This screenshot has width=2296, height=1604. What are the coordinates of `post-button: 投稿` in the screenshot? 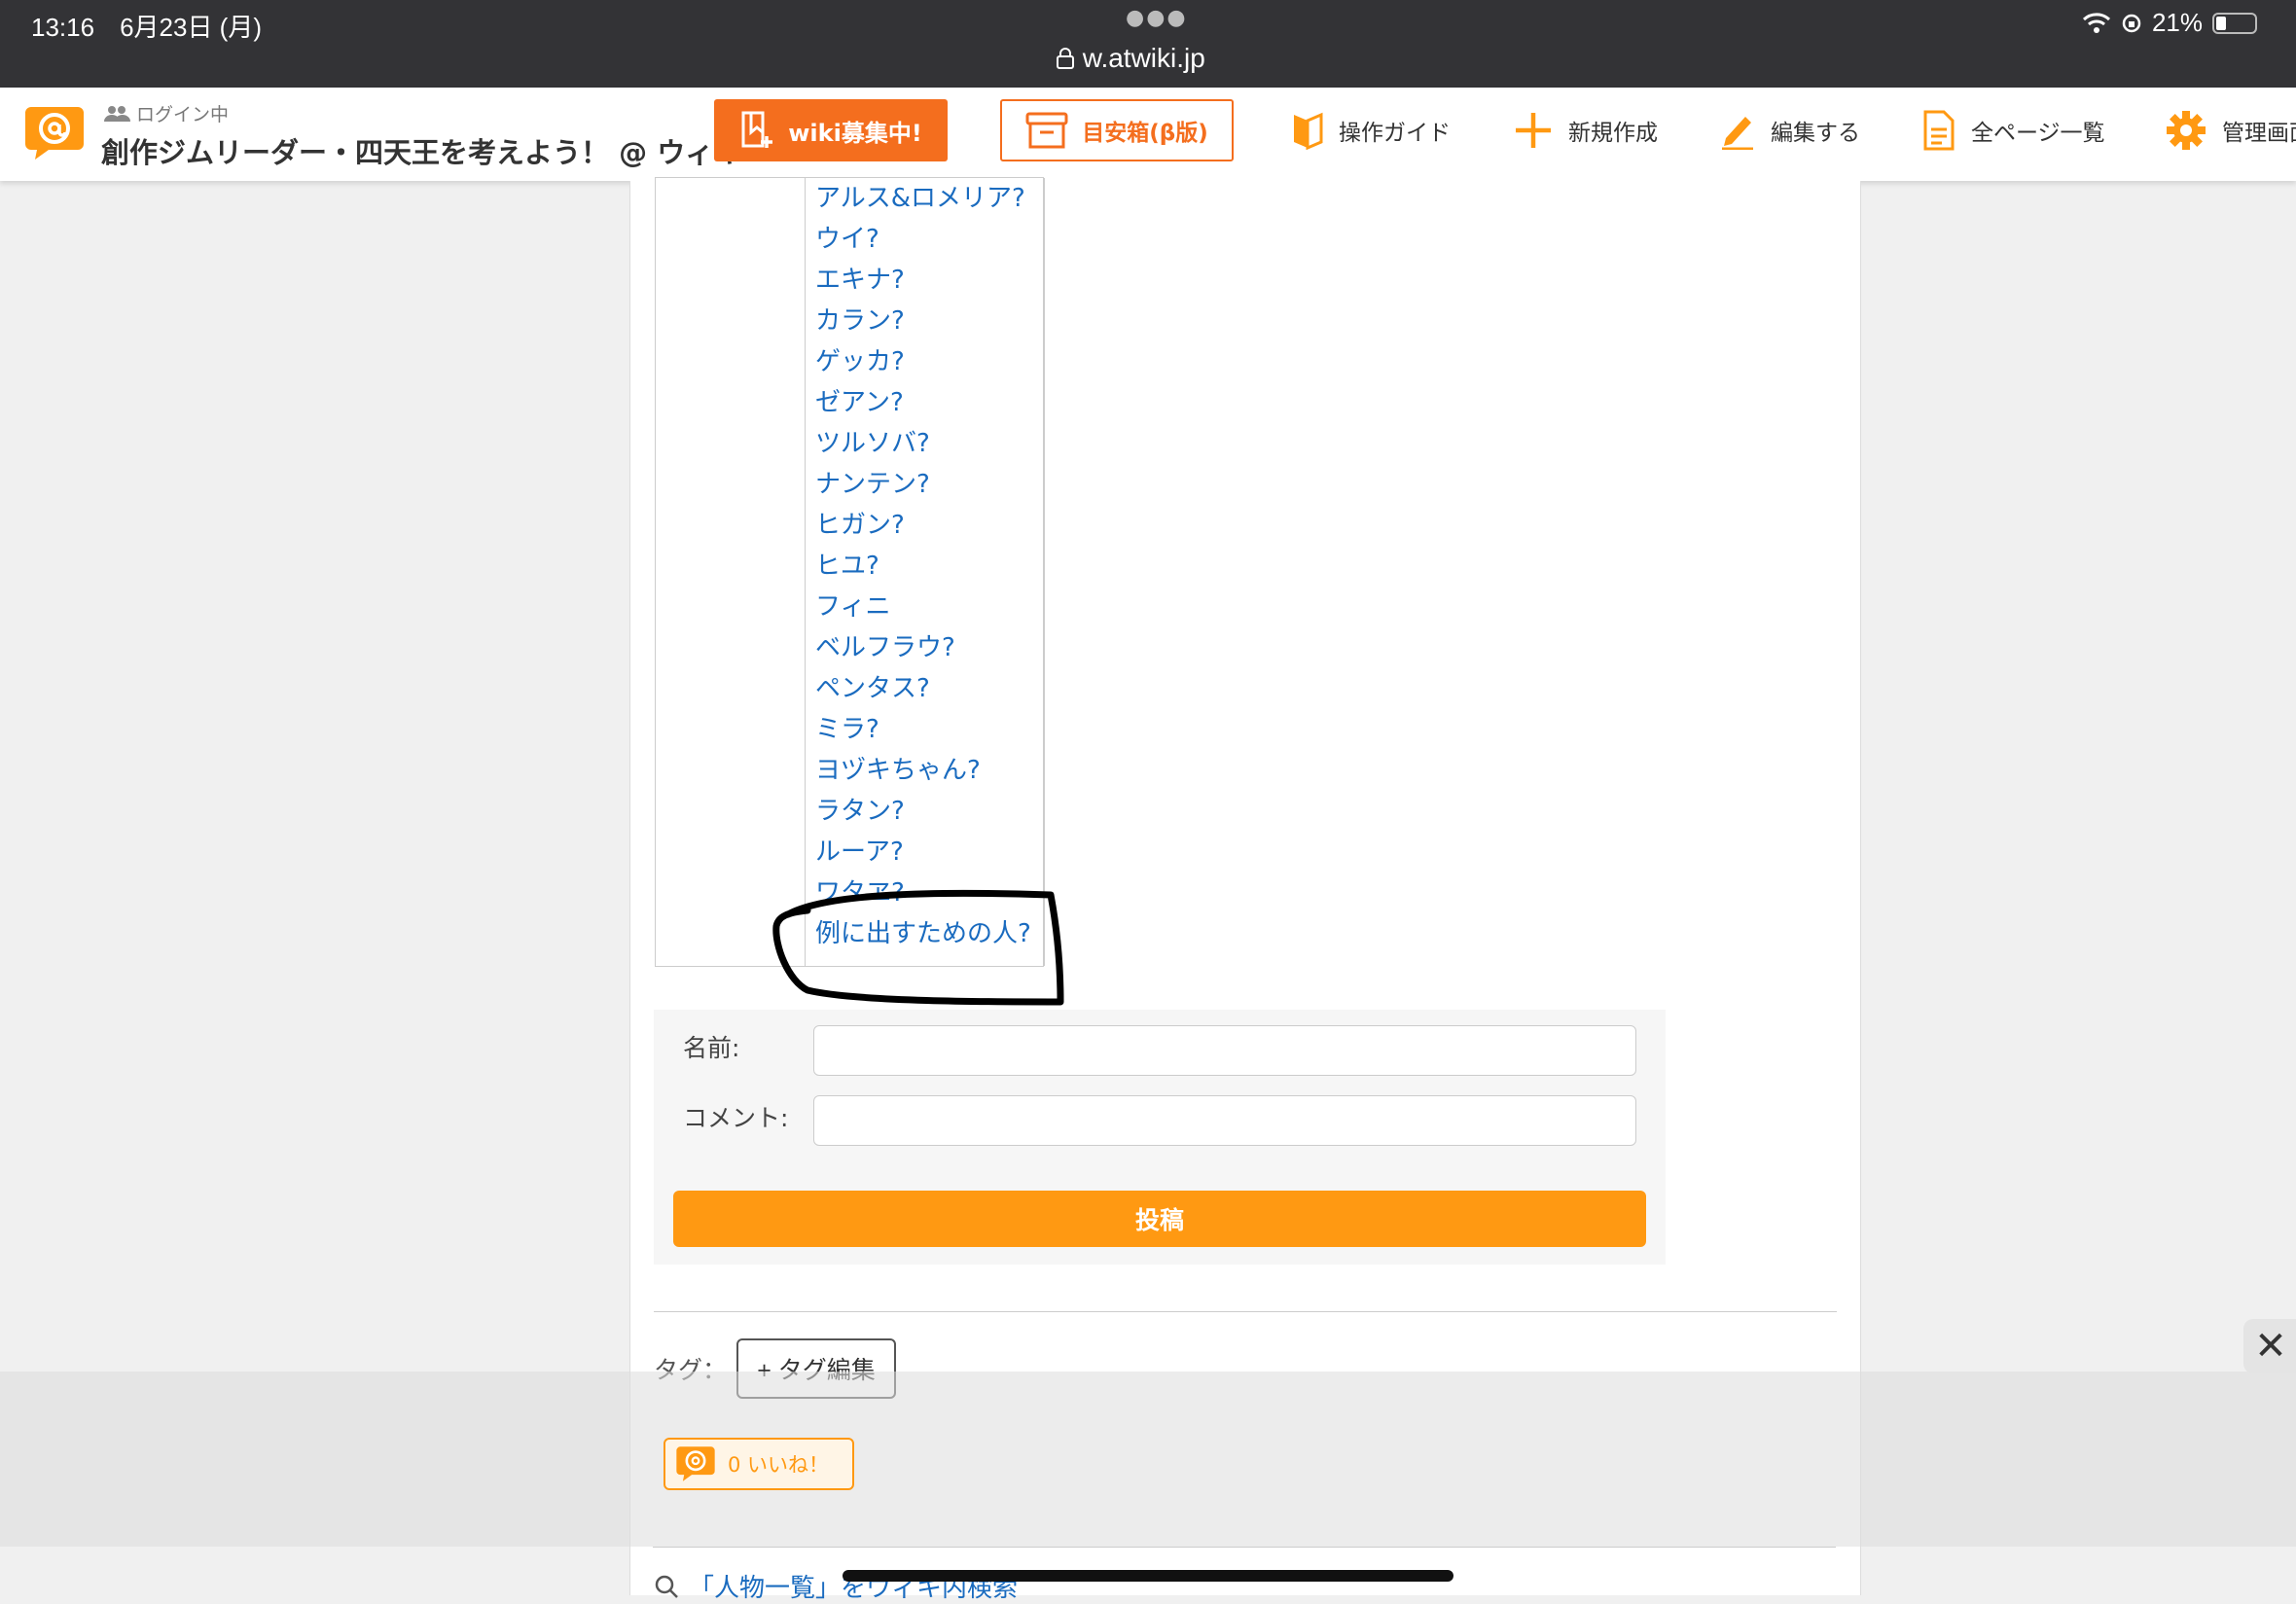 It's located at (1159, 1219).